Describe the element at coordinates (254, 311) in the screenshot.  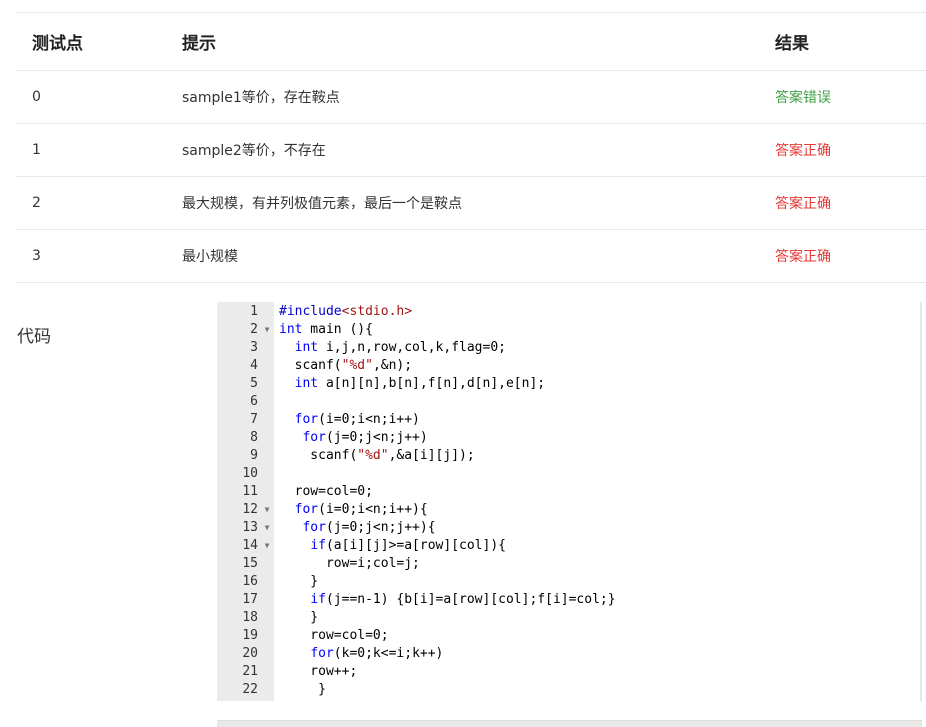
I see `line-number: 1` at that location.